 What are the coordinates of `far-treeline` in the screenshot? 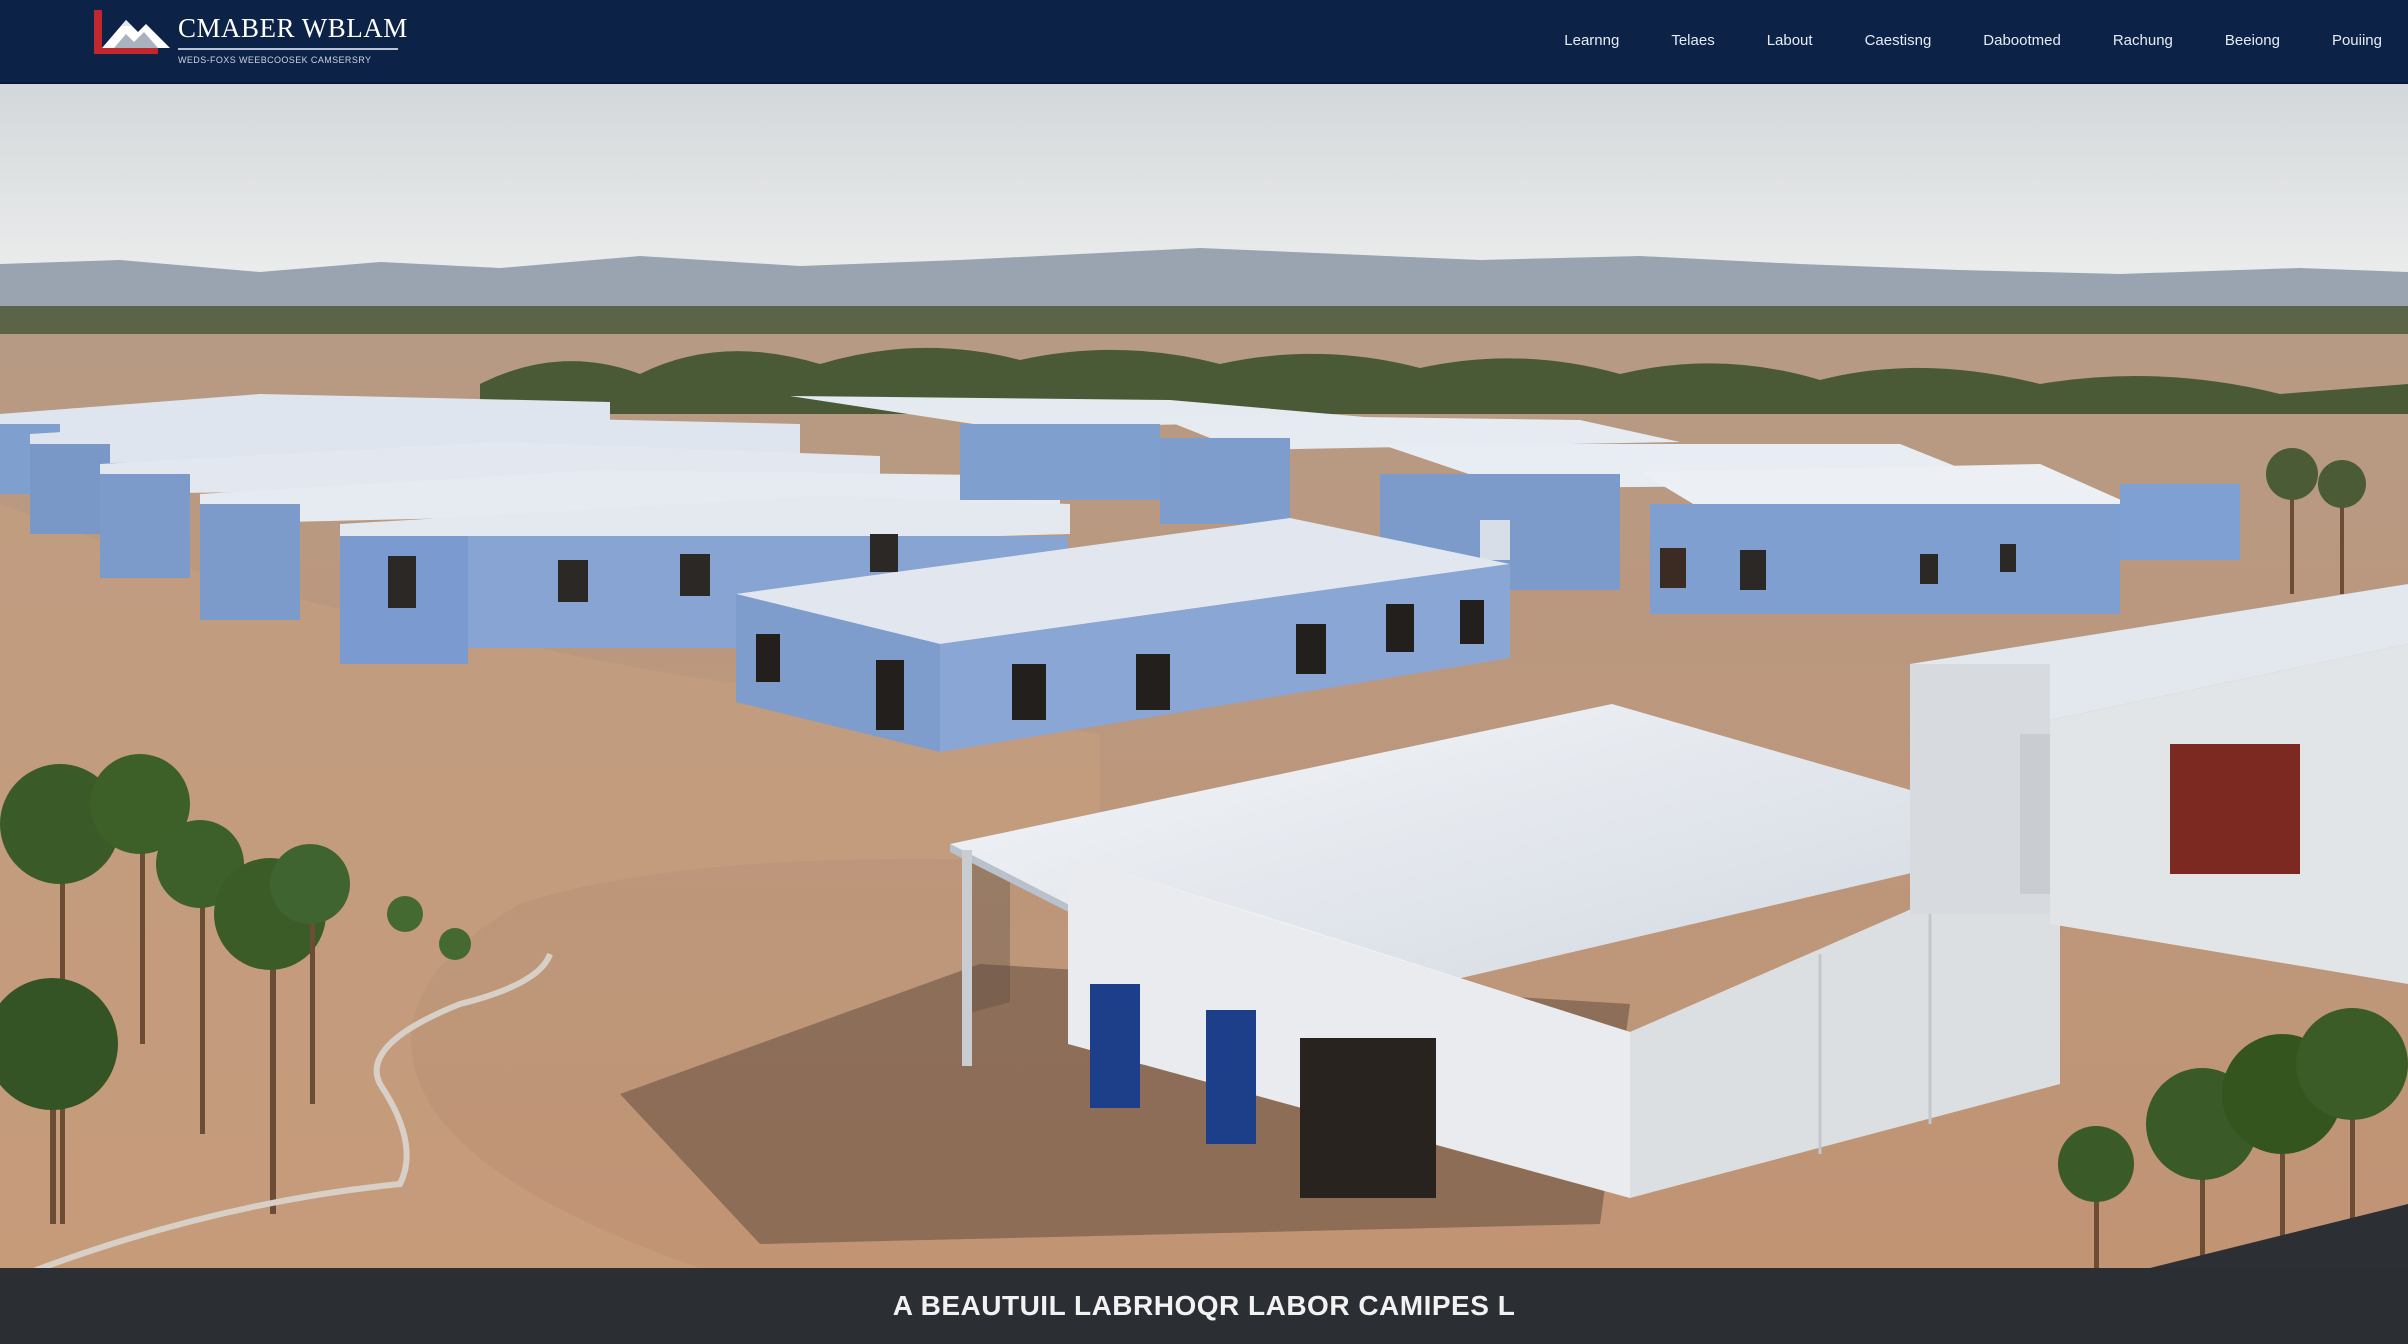 It's located at (1204, 321).